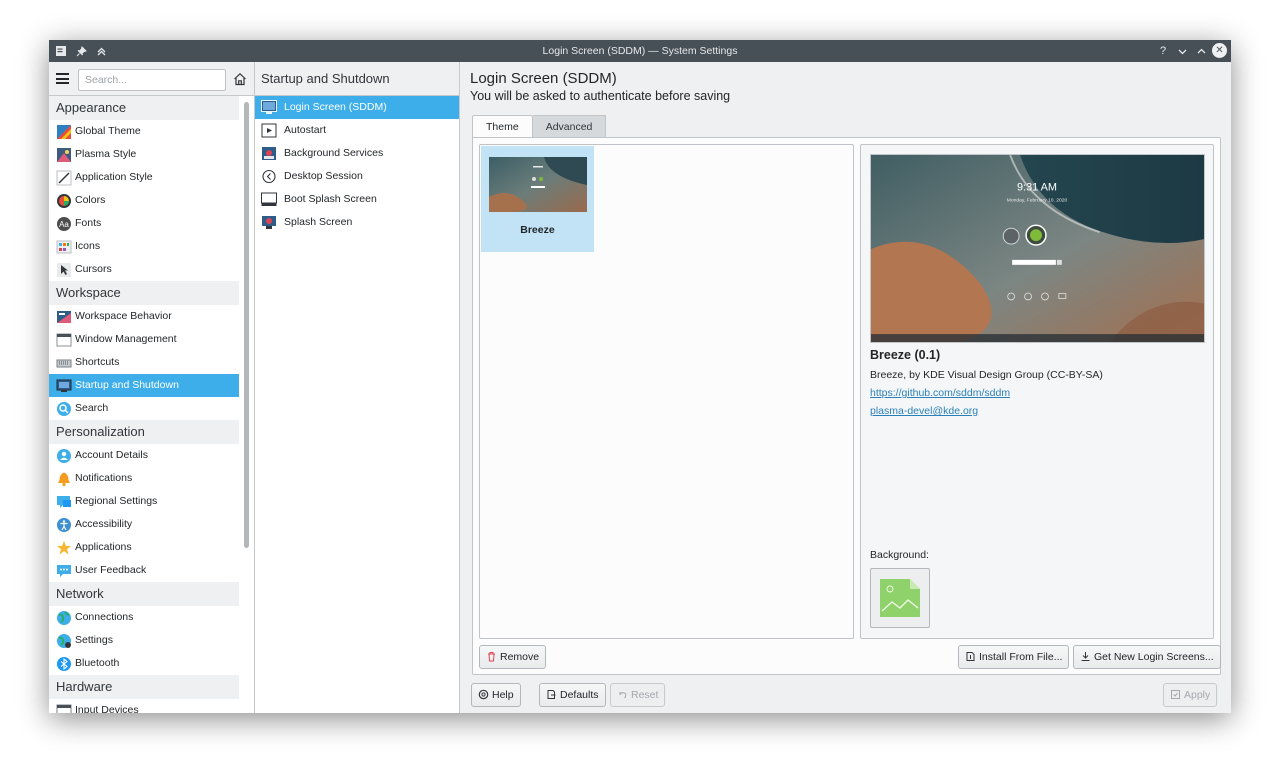  Describe the element at coordinates (90, 200) in the screenshot. I see `sidebar-item-label: Colors` at that location.